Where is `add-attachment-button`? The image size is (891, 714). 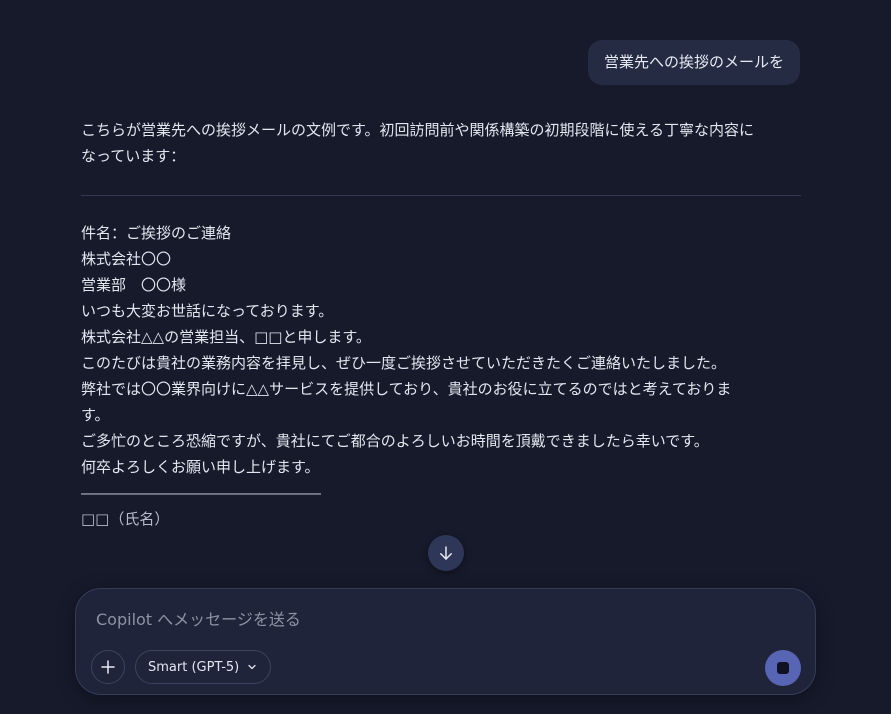 add-attachment-button is located at coordinates (108, 667).